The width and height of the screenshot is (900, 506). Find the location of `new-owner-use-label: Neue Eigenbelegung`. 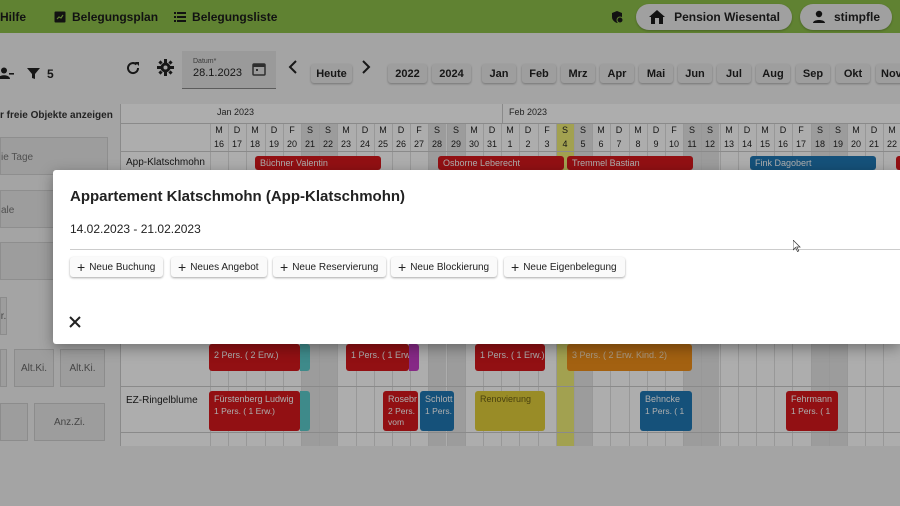

new-owner-use-label: Neue Eigenbelegung is located at coordinates (570, 267).